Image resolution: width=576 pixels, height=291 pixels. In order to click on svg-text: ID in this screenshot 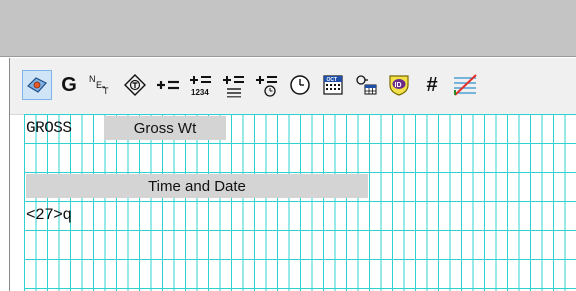, I will do `click(398, 85)`.